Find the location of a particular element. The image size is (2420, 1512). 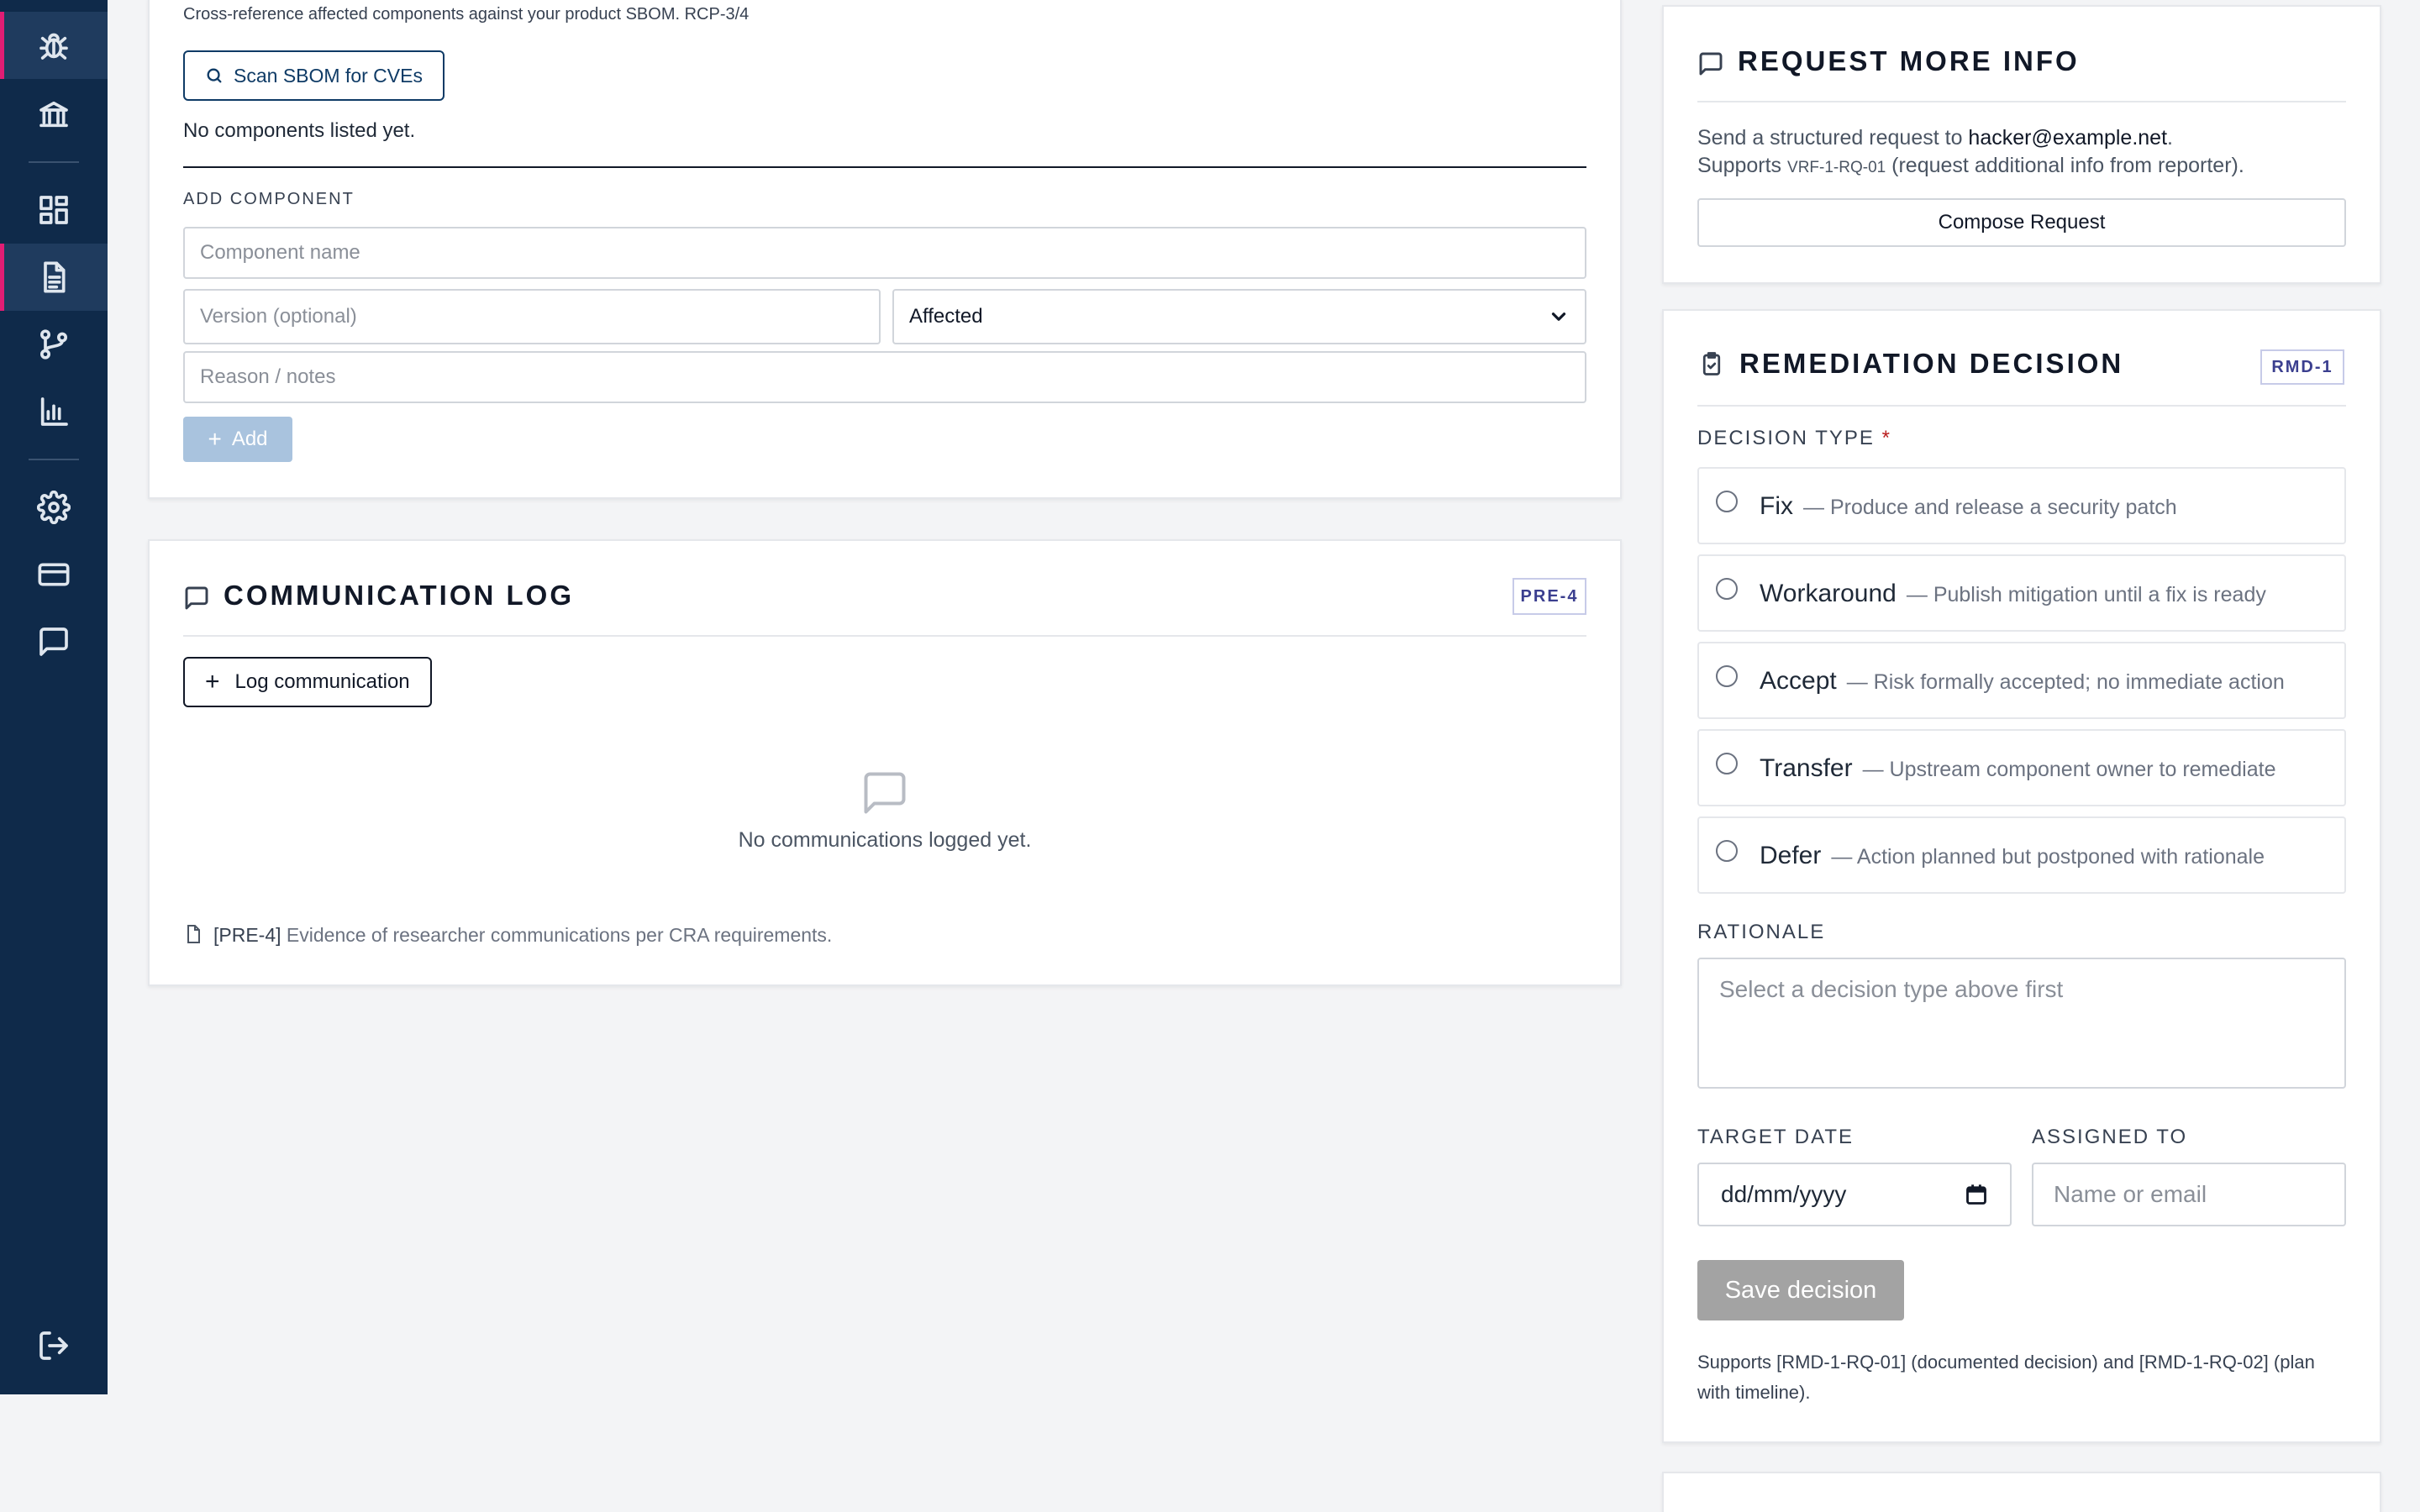

required-mark: * is located at coordinates (1886, 438).